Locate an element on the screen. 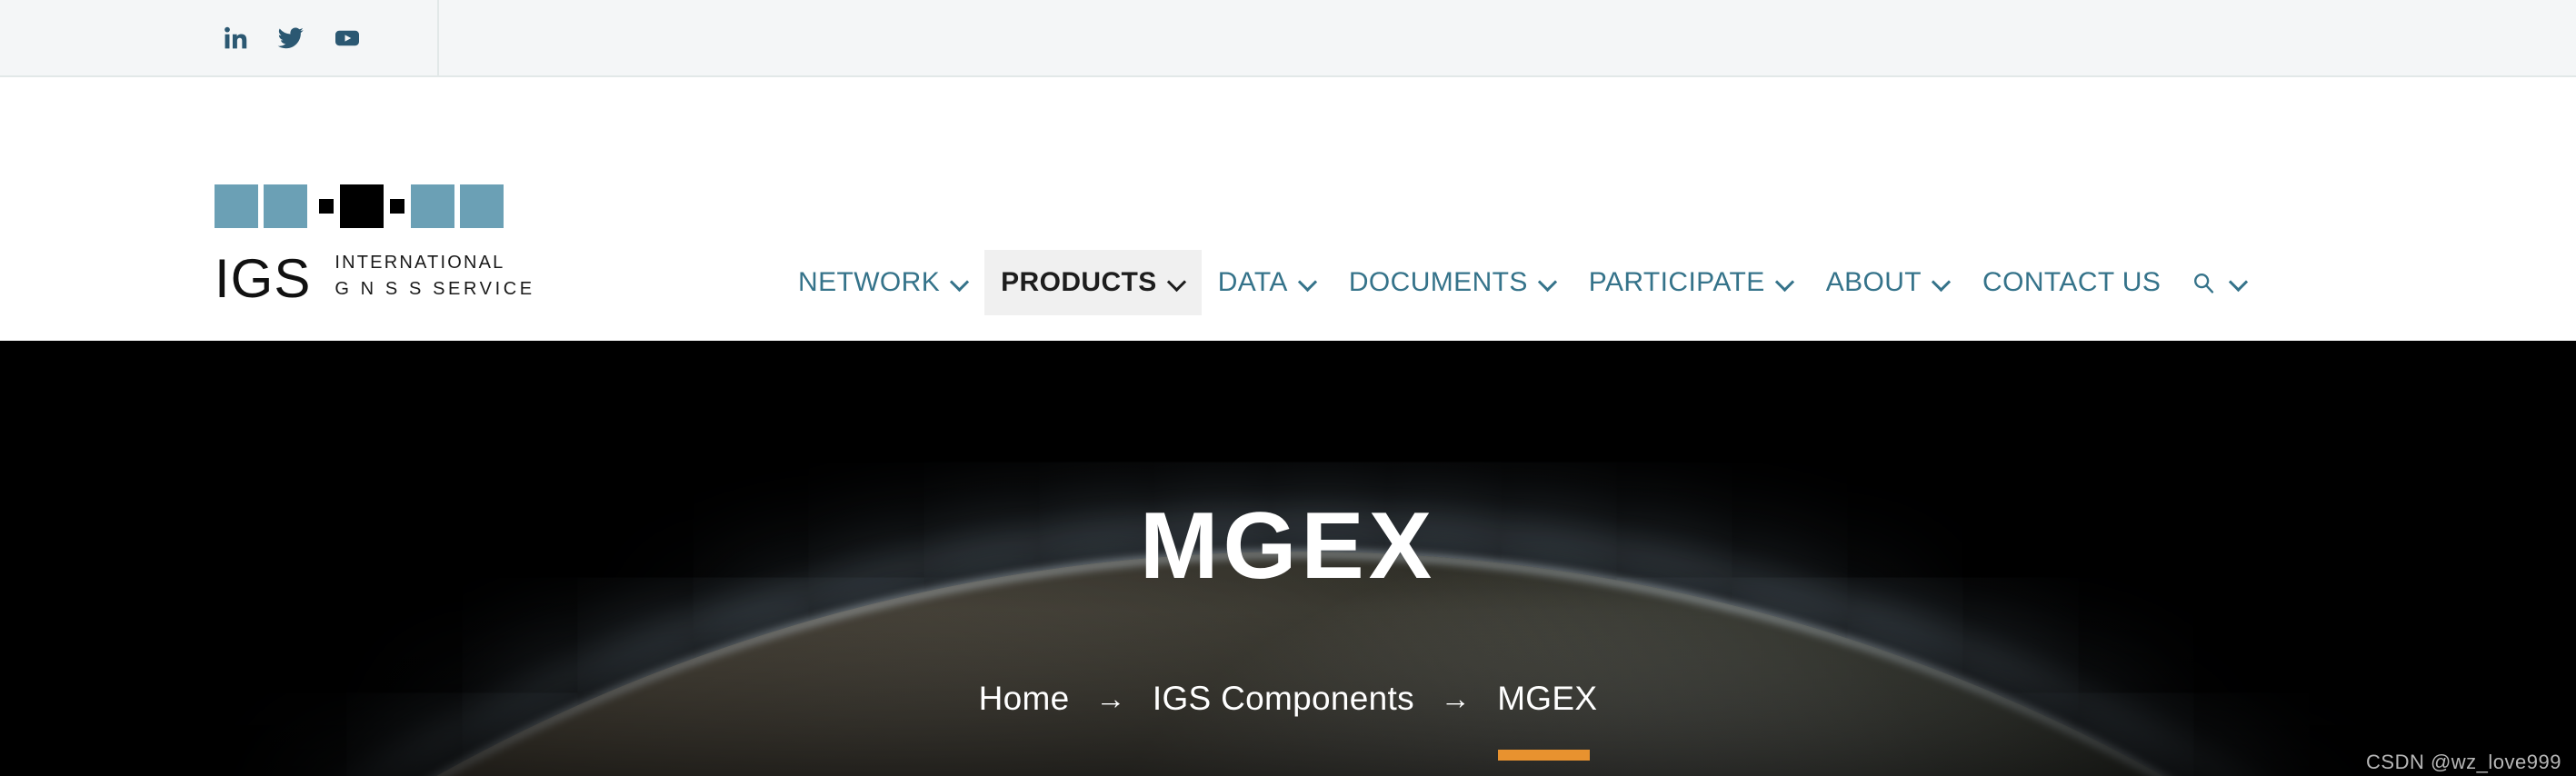  twitter-icon is located at coordinates (291, 39).